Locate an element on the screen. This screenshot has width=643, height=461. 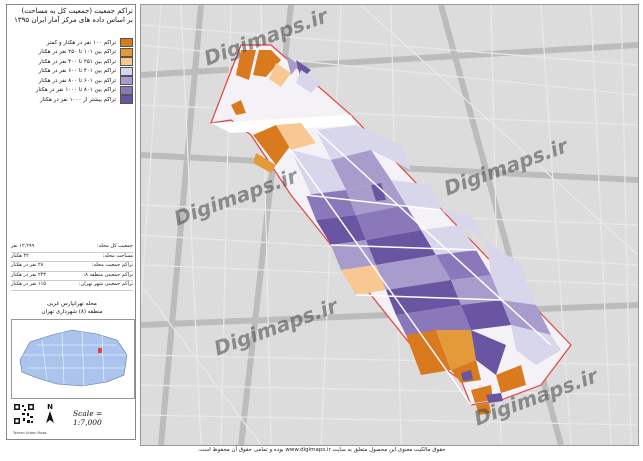
legend-label: تراکم بین ۸۰۱ تا ۱۰۰۰ نفر در هکتار is located at coordinates (75, 90).